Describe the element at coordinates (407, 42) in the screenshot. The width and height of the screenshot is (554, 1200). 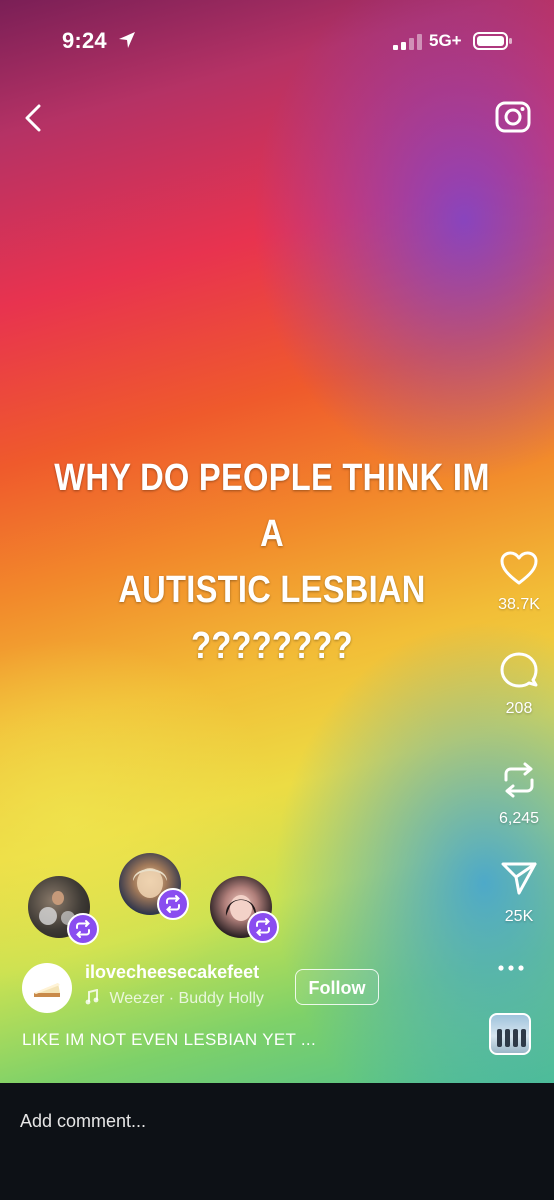
I see `signal-icon` at that location.